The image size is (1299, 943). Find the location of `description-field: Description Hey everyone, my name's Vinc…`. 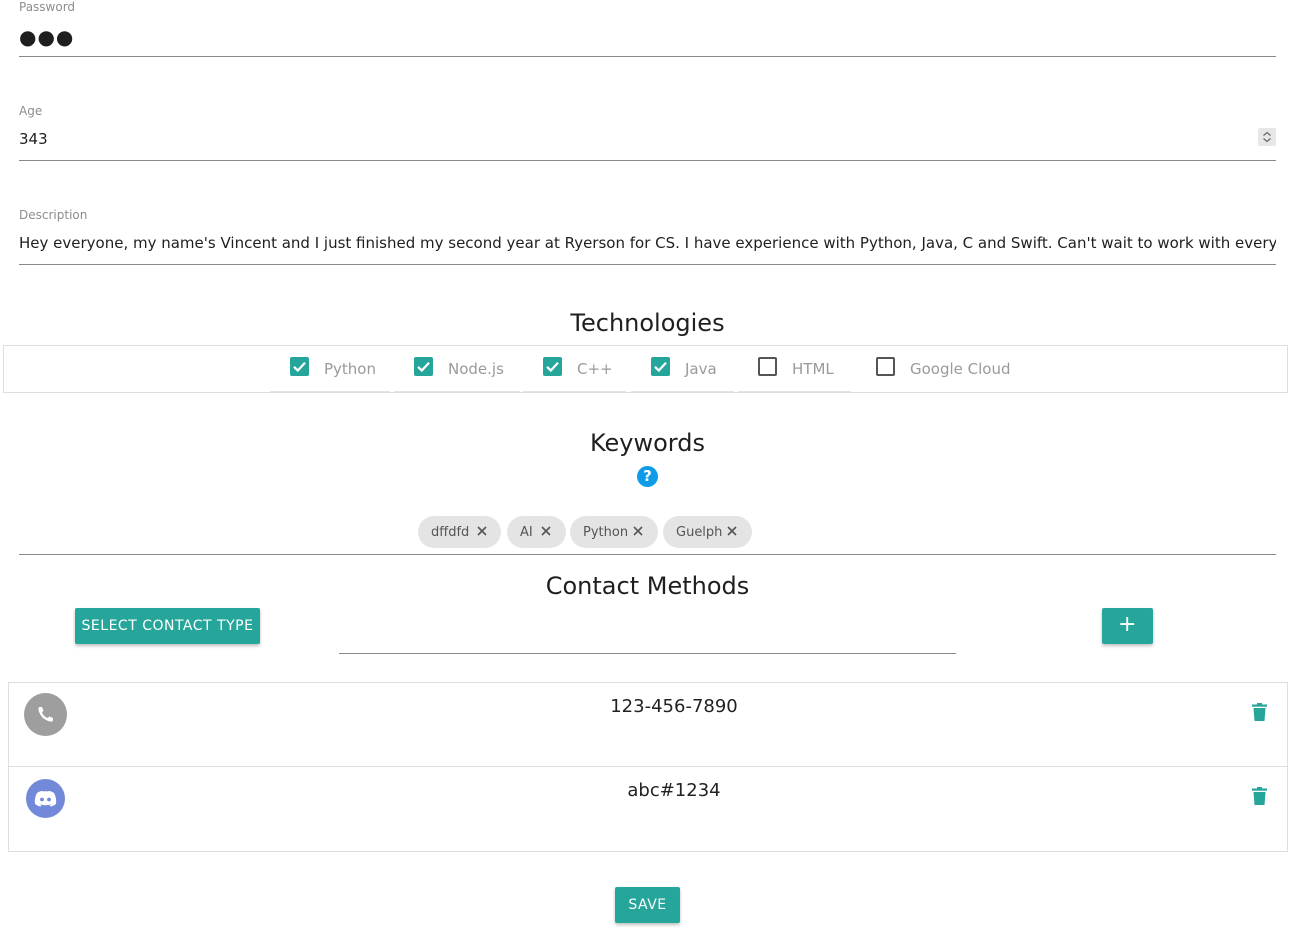

description-field: Description Hey everyone, my name's Vinc… is located at coordinates (647, 236).